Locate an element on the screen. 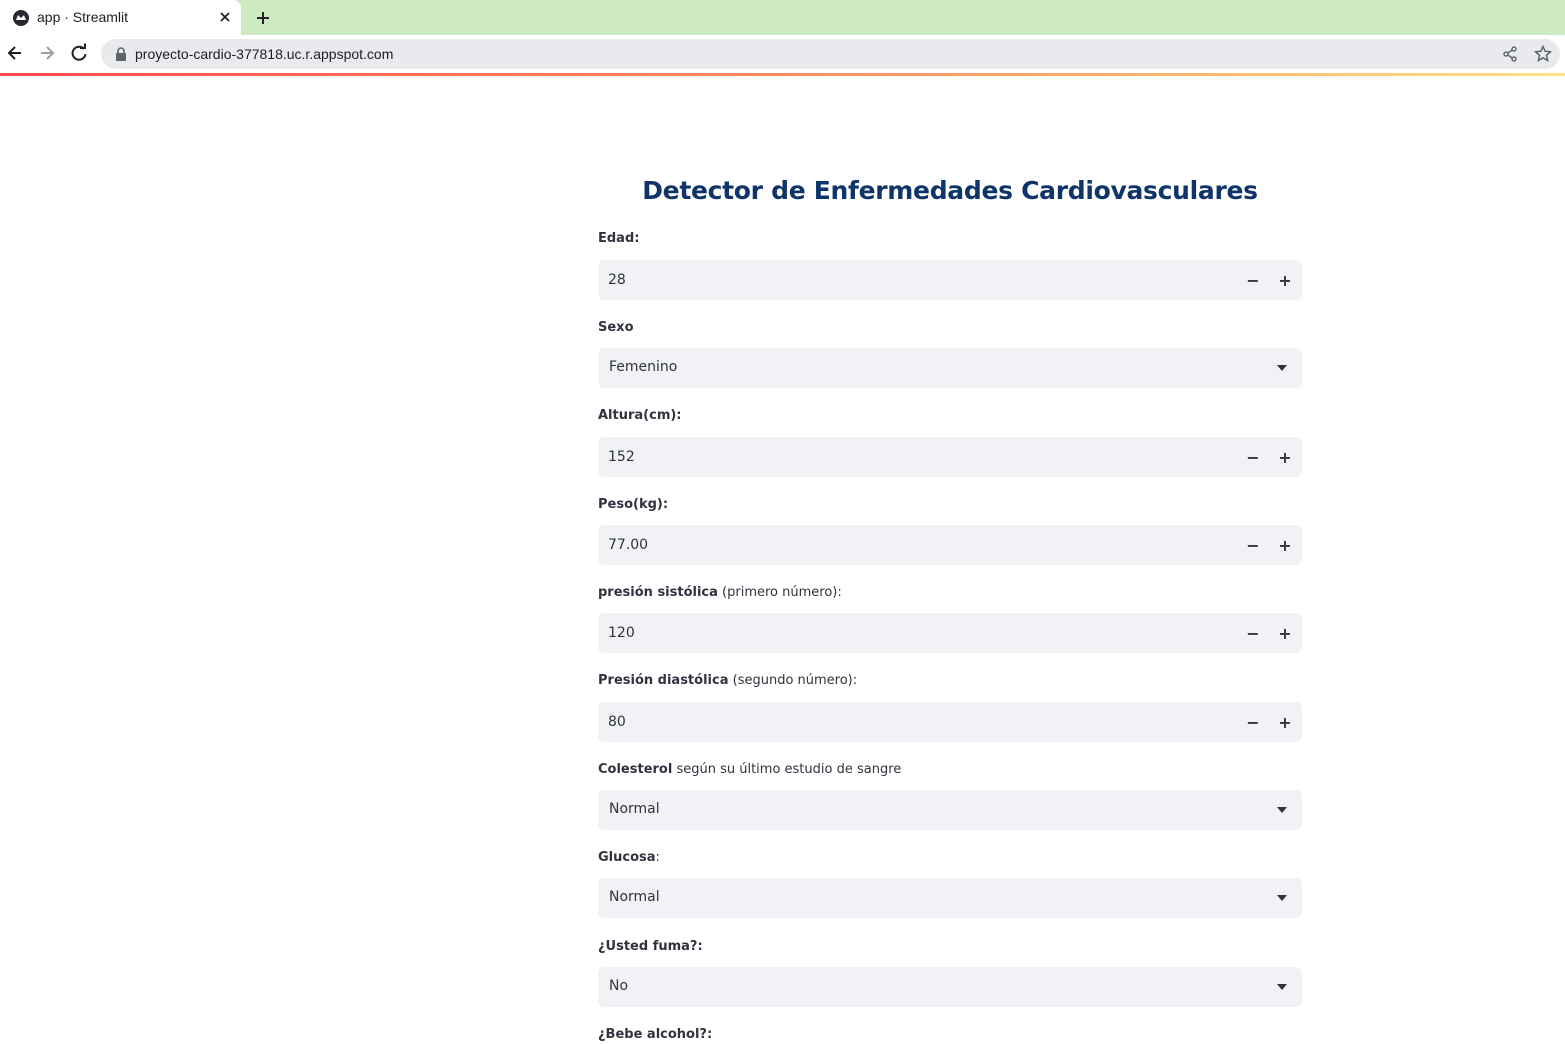 This screenshot has width=1565, height=1044. edad-increment-button: + is located at coordinates (1285, 280).